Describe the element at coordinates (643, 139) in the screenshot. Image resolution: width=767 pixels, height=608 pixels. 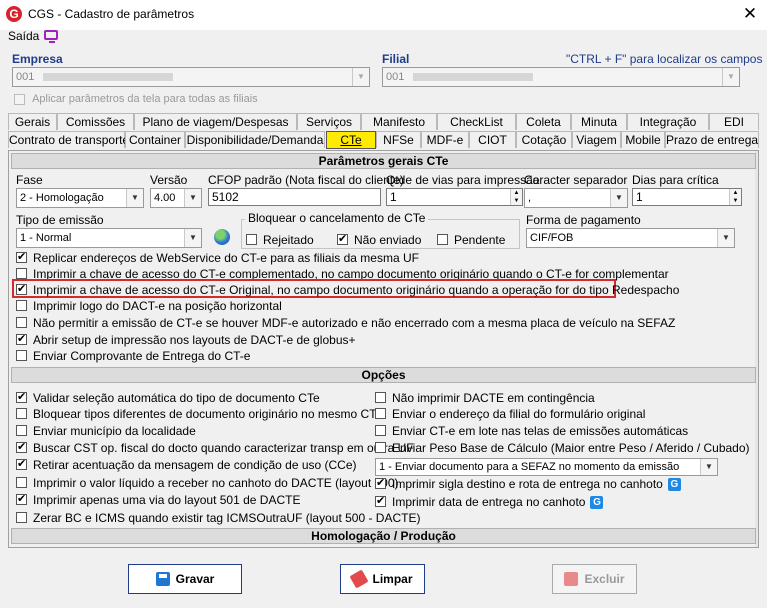
I see `tab-mobile: Mobile` at that location.